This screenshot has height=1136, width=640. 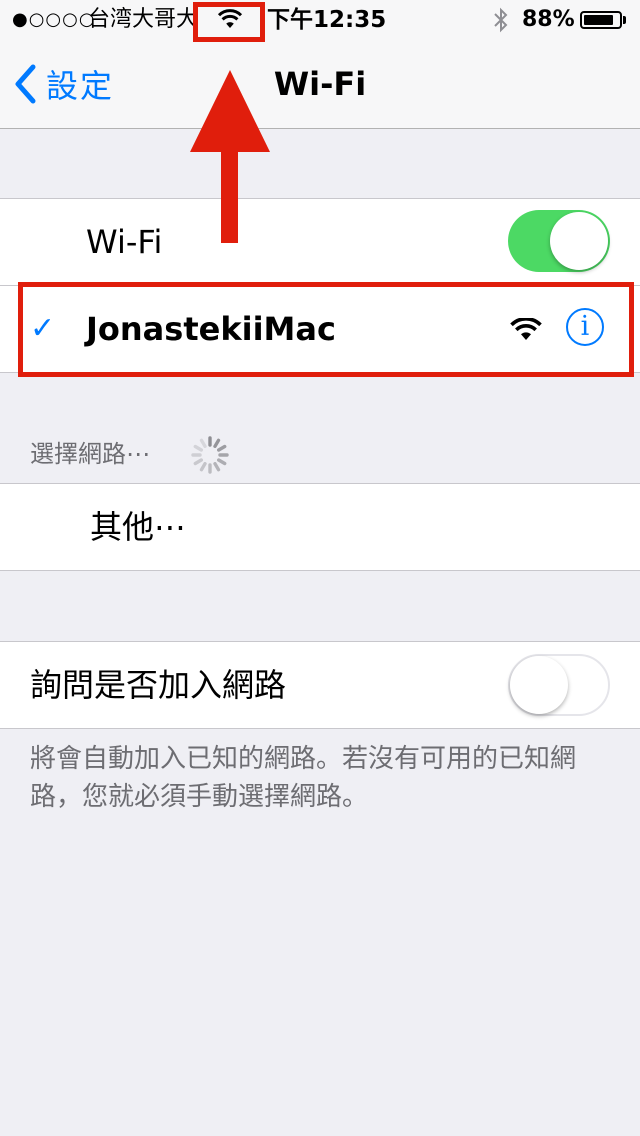 I want to click on battery-icon, so click(x=601, y=20).